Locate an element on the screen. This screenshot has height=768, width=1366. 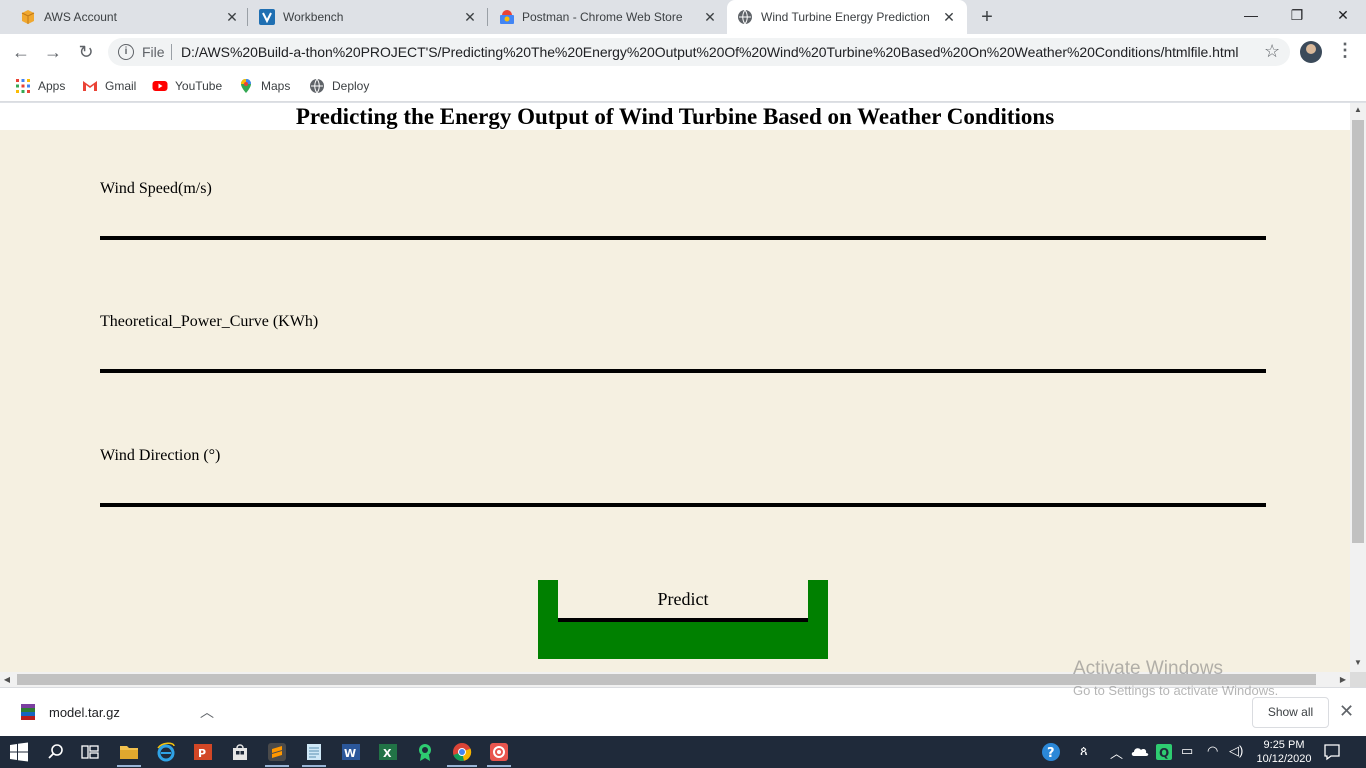
tab-postman: Postman - Chrome Web Store ✕ is located at coordinates (607, 17).